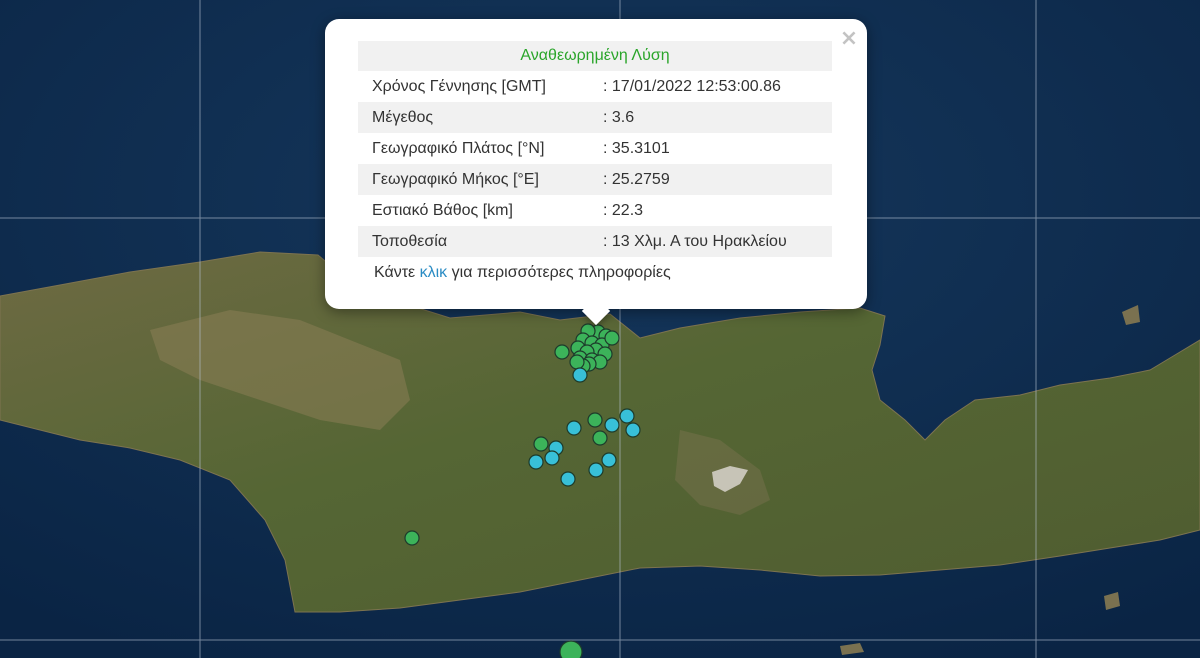  I want to click on footer-text-before: Κάντε, so click(397, 272).